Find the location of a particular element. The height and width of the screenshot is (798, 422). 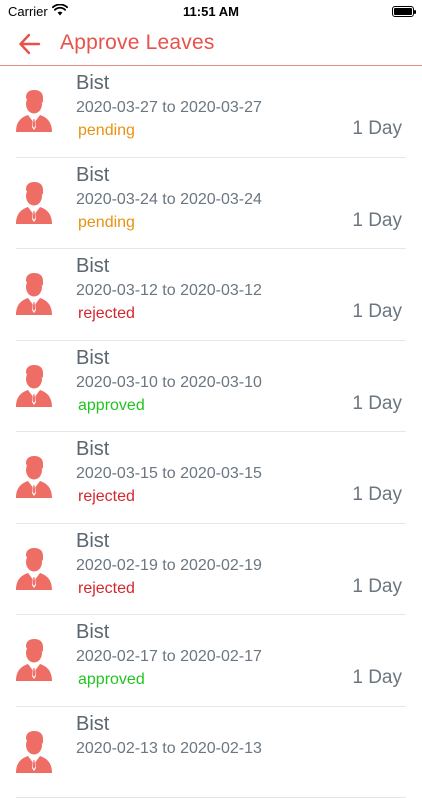

back-button is located at coordinates (30, 44).